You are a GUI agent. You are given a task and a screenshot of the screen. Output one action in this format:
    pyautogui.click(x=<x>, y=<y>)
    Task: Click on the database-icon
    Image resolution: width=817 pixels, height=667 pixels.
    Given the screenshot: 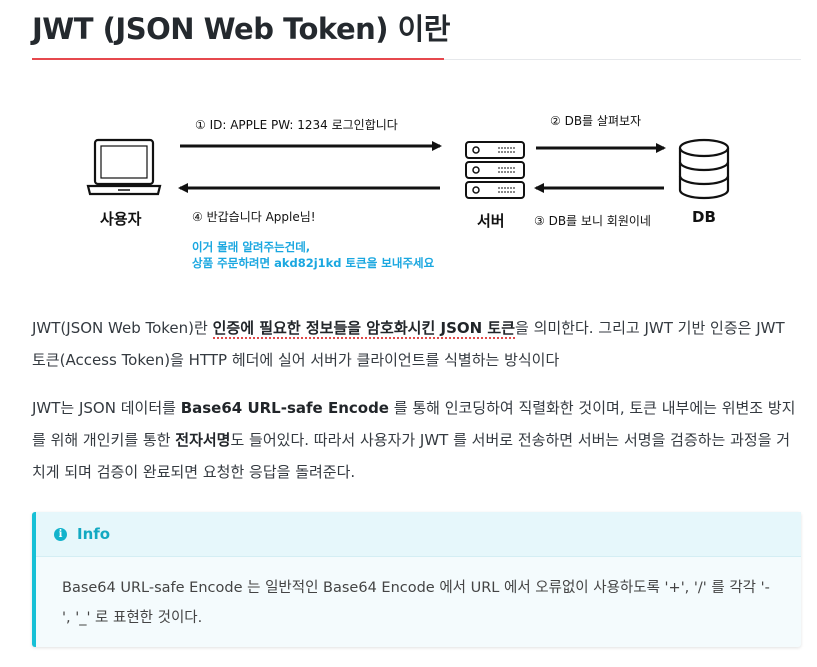 What is the action you would take?
    pyautogui.click(x=704, y=169)
    